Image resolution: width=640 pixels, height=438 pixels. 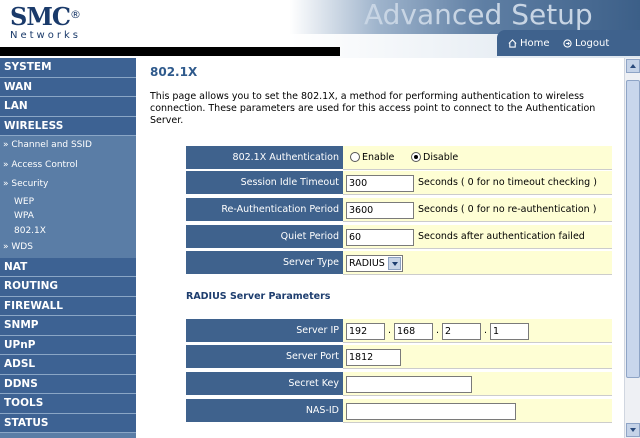 What do you see at coordinates (68, 404) in the screenshot?
I see `sidebar-item-tools: TOOLS` at bounding box center [68, 404].